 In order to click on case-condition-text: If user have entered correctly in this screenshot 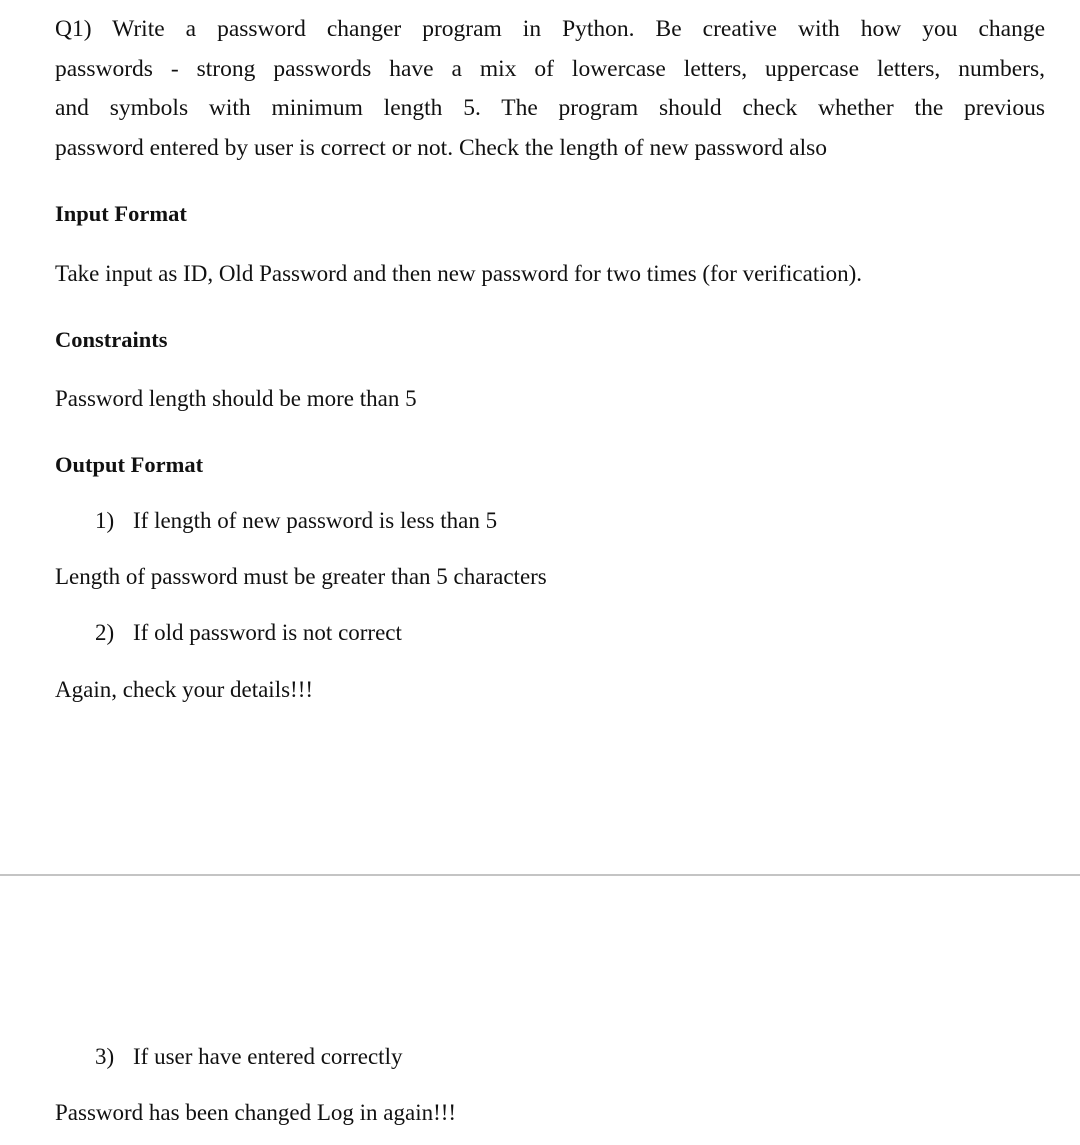, I will do `click(268, 1056)`.